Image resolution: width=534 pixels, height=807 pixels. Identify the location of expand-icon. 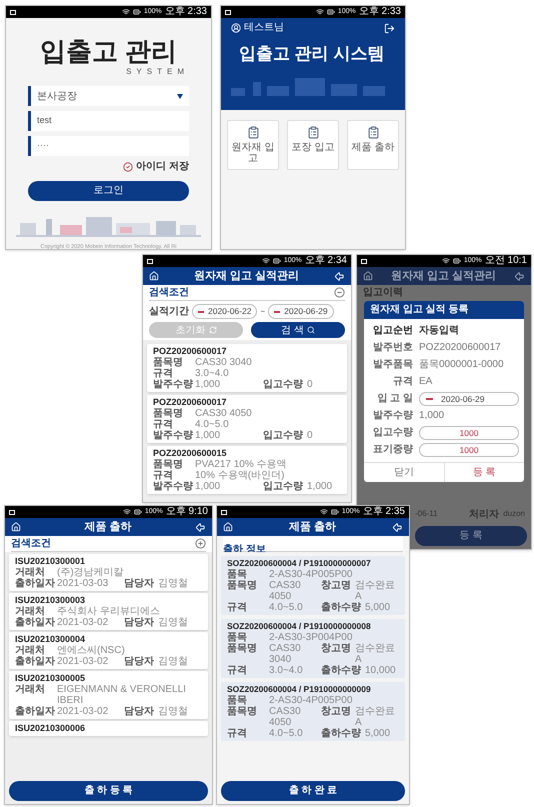
(200, 543).